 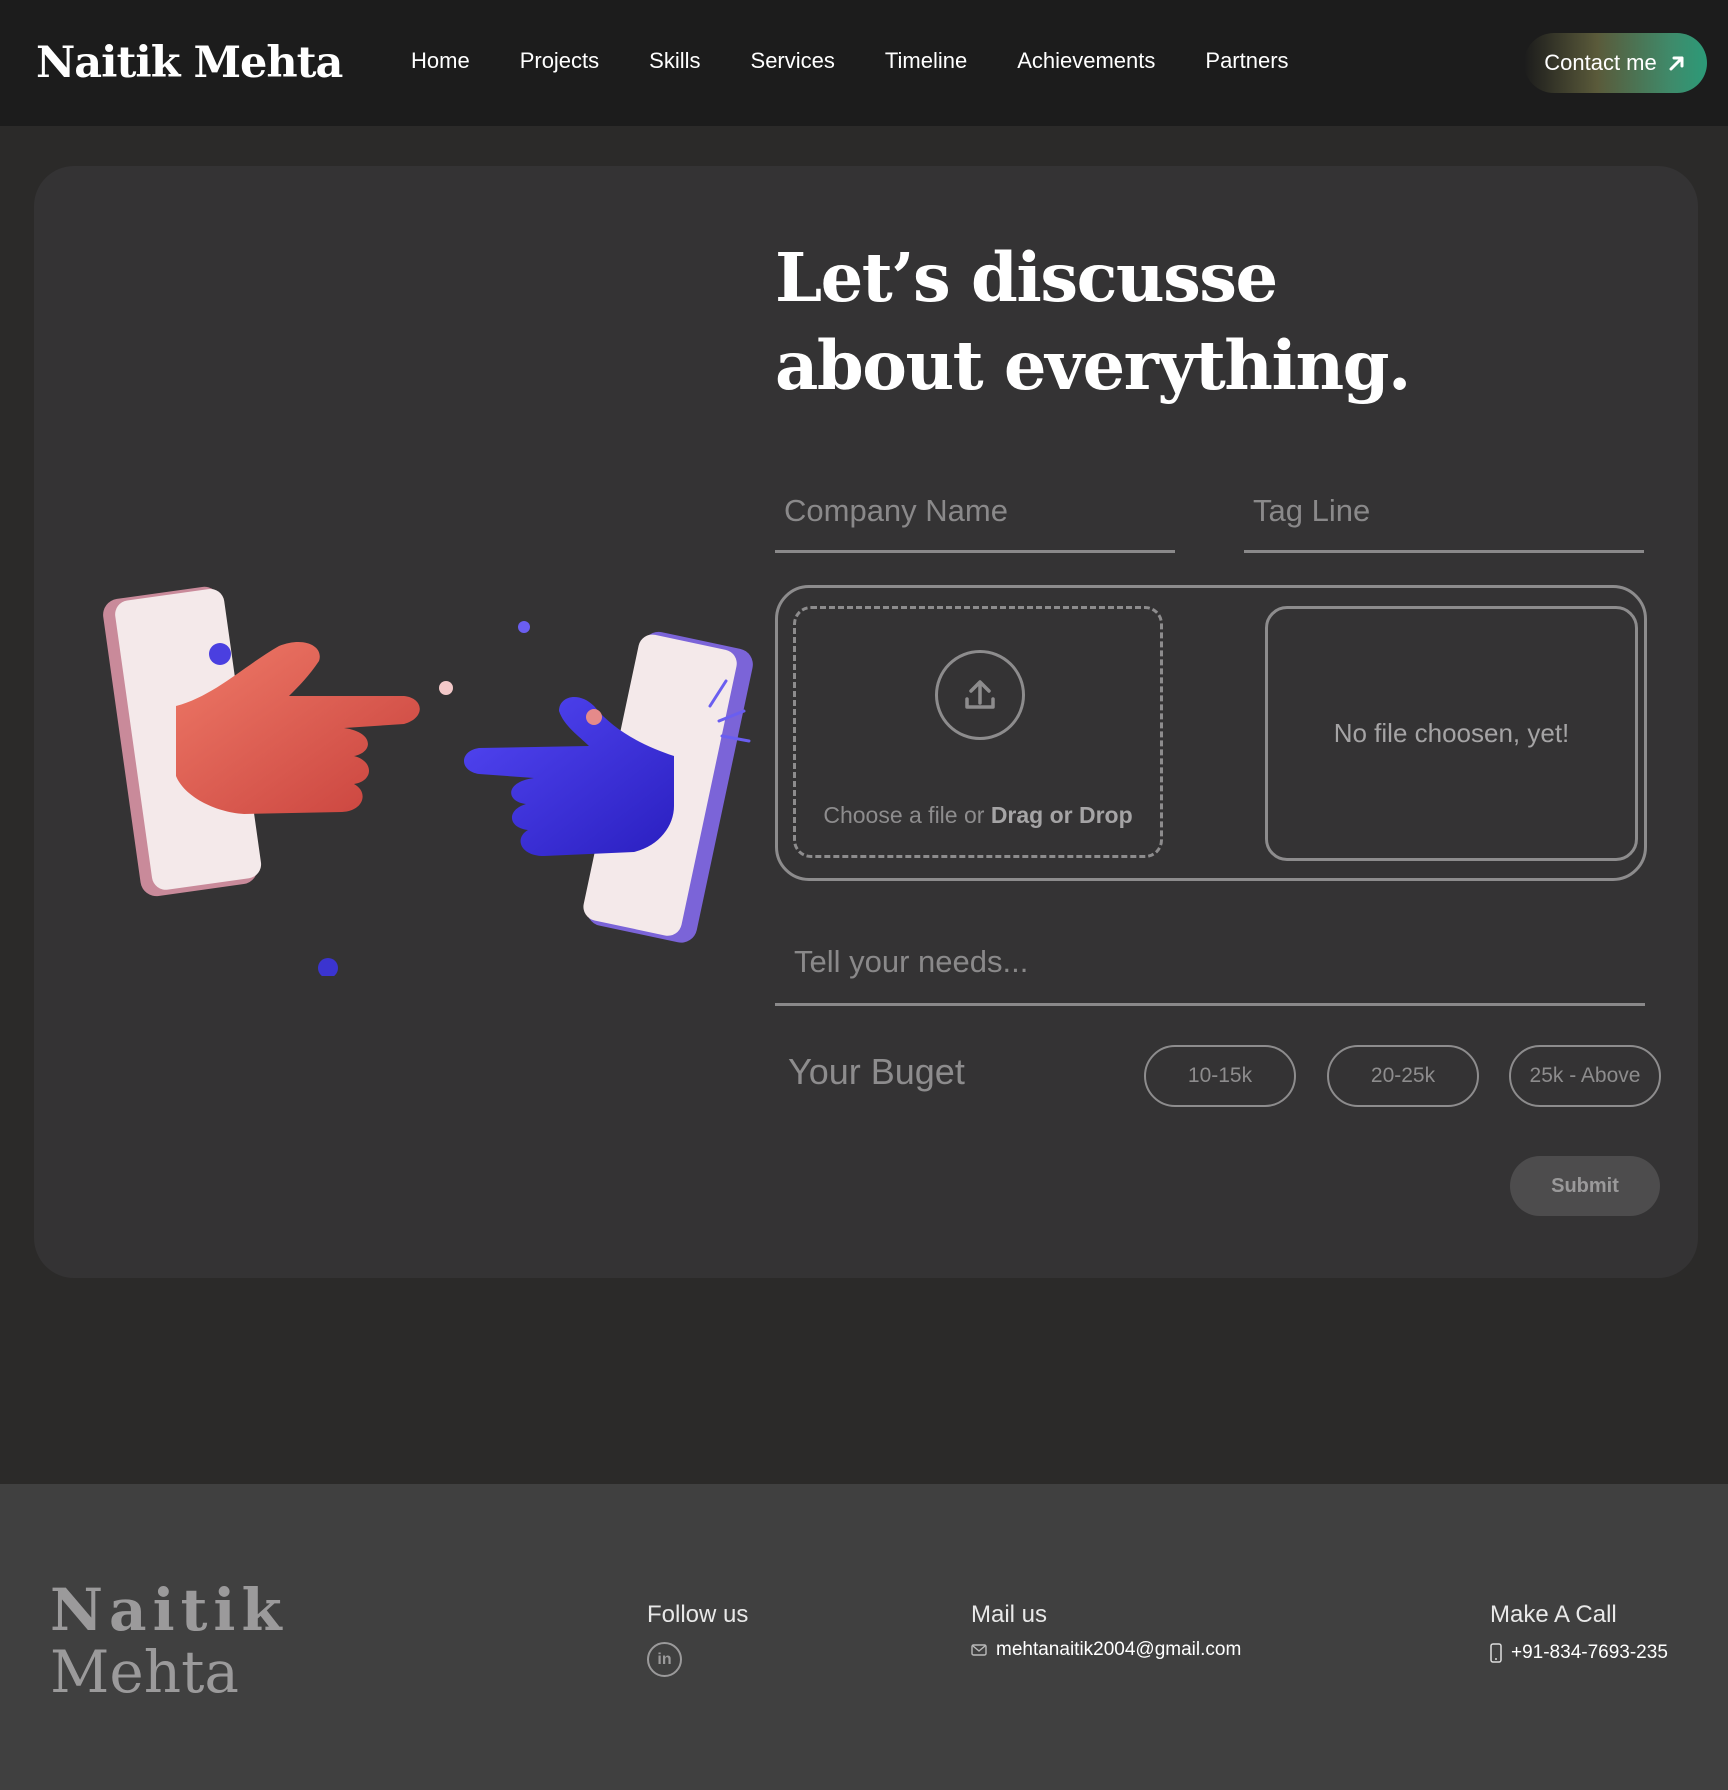 What do you see at coordinates (1119, 1649) in the screenshot?
I see `email-address: mehtanaitik2004@gmail.com` at bounding box center [1119, 1649].